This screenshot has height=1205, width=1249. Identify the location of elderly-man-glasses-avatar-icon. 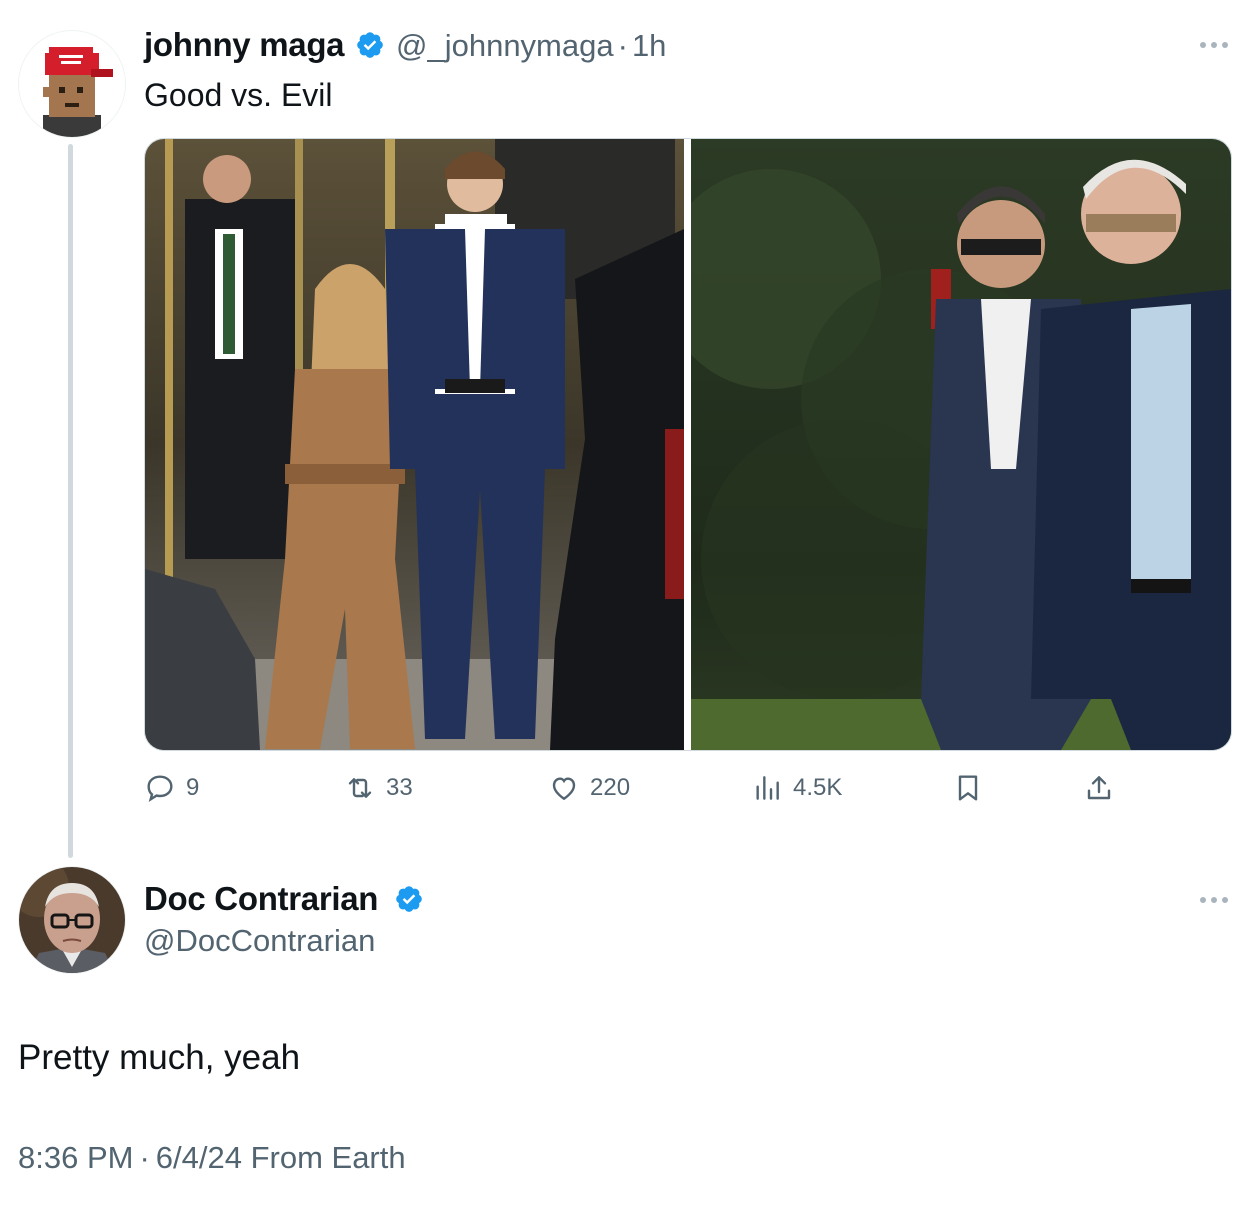
(72, 920).